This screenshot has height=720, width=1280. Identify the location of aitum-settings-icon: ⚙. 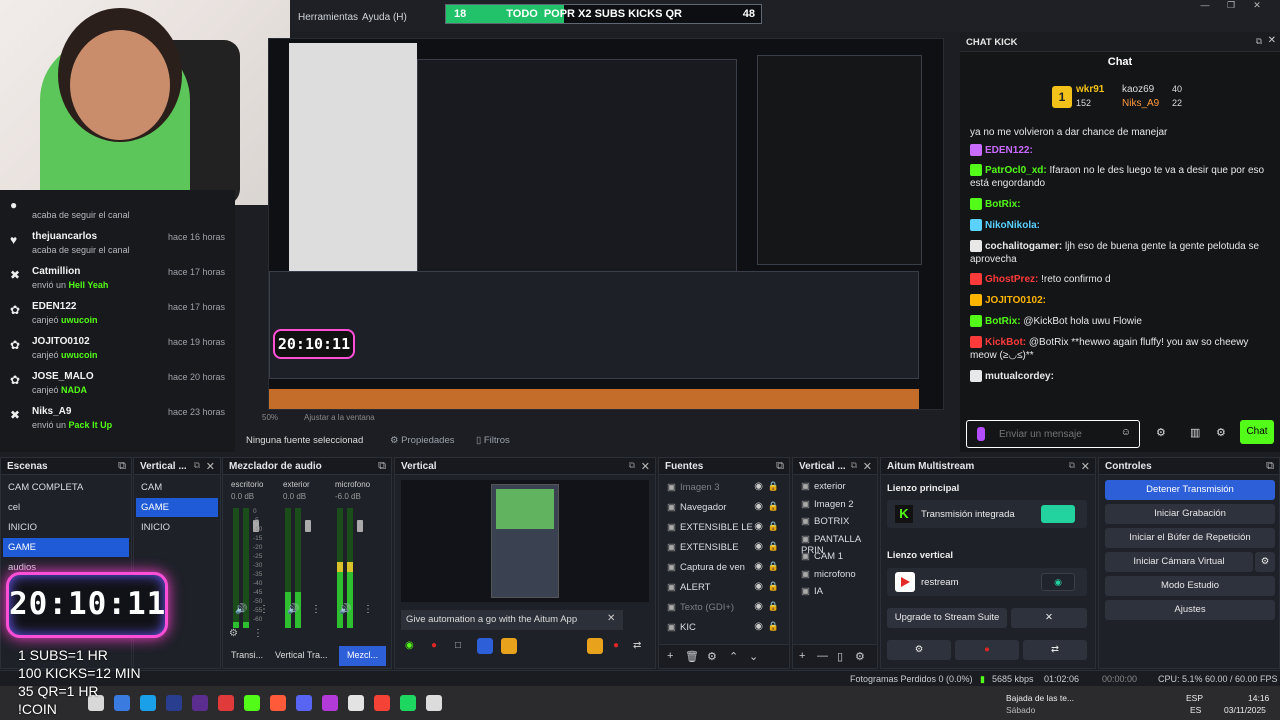
(919, 650).